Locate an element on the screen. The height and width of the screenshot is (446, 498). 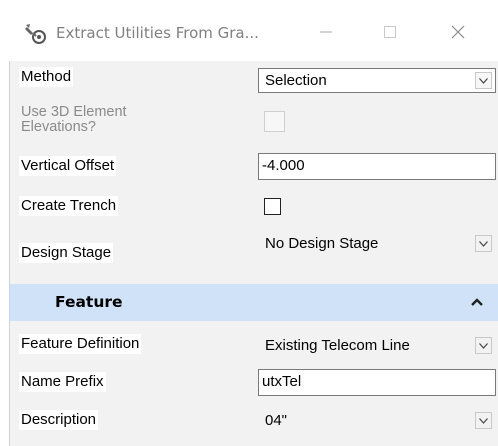
name-prefix-input is located at coordinates (374, 381).